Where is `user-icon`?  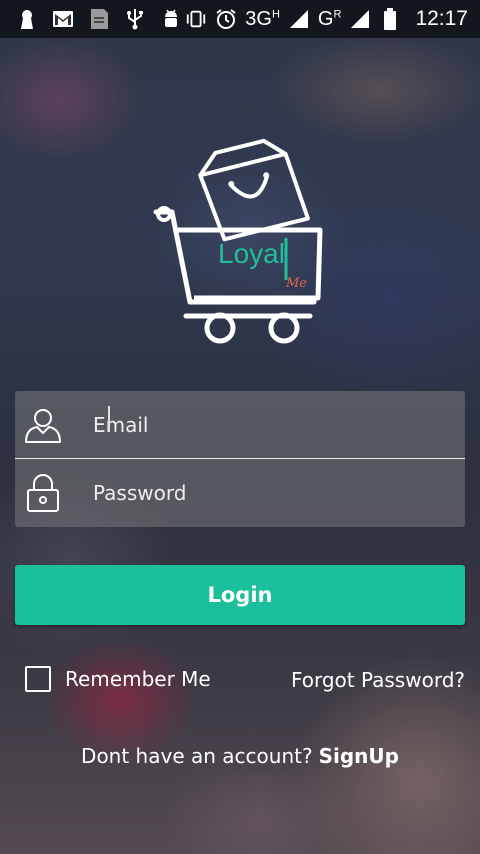 user-icon is located at coordinates (43, 425).